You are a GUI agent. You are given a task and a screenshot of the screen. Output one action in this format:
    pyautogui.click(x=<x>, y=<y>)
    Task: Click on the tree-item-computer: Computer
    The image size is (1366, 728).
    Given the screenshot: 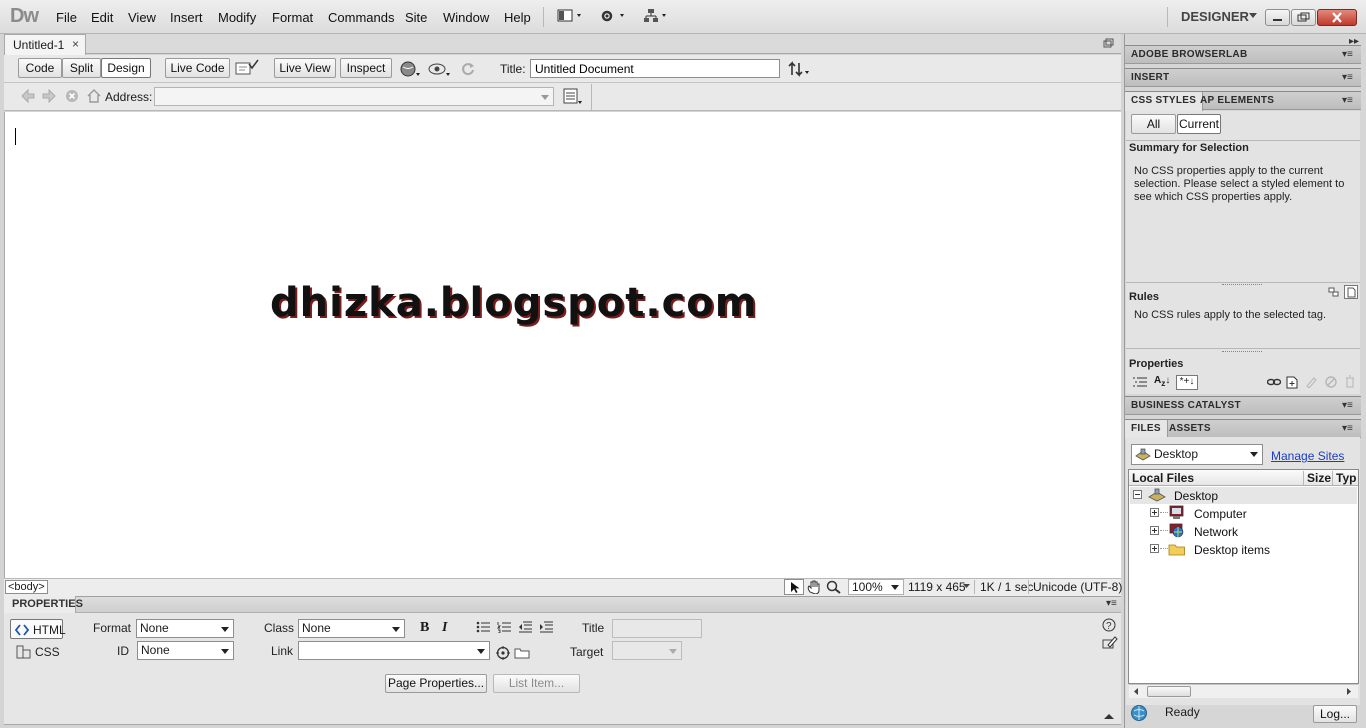 What is the action you would take?
    pyautogui.click(x=1220, y=514)
    